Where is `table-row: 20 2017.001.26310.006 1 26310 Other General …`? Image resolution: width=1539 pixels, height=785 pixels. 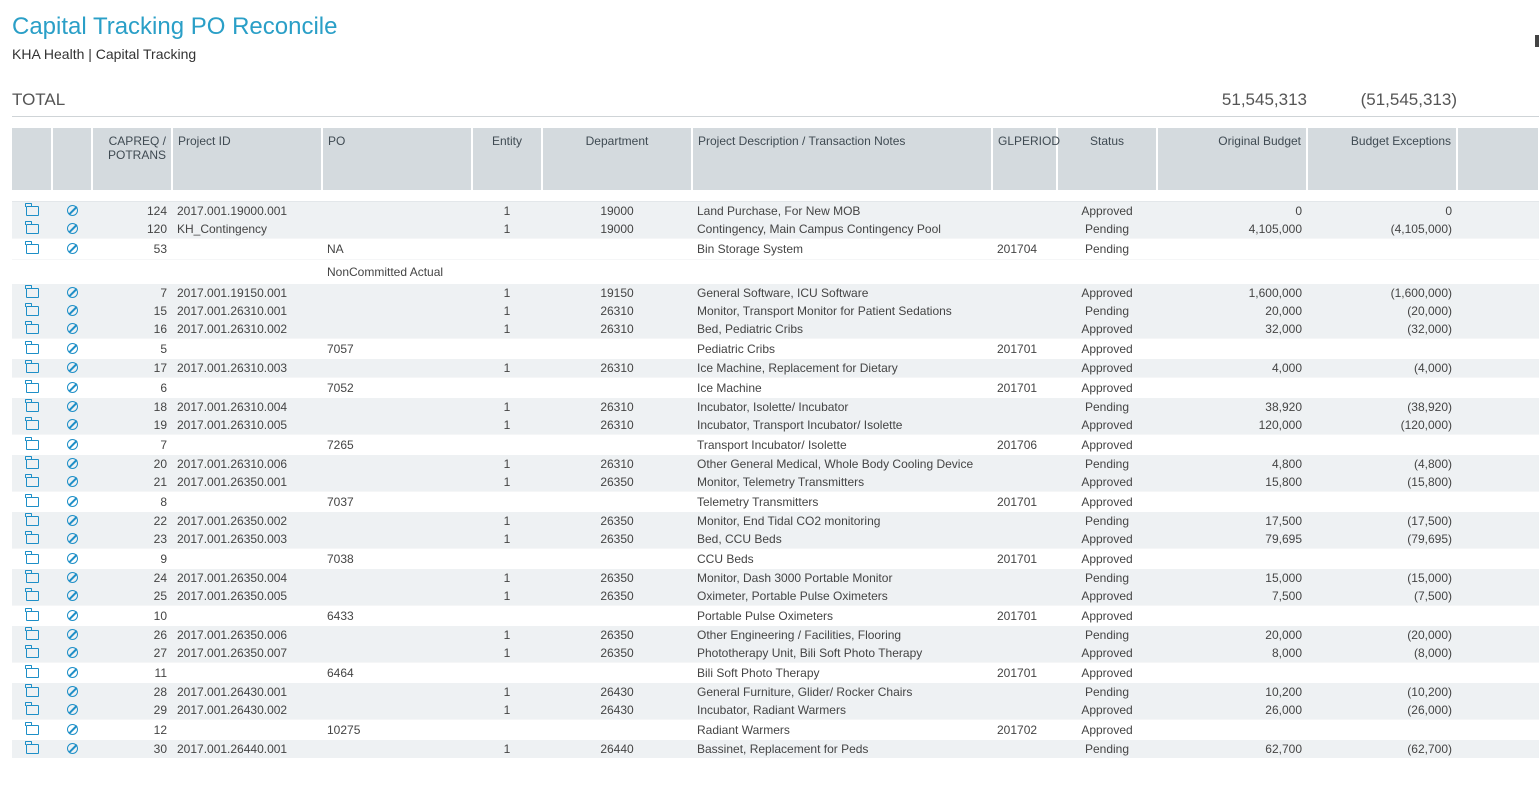
table-row: 20 2017.001.26310.006 1 26310 Other General … is located at coordinates (775, 464).